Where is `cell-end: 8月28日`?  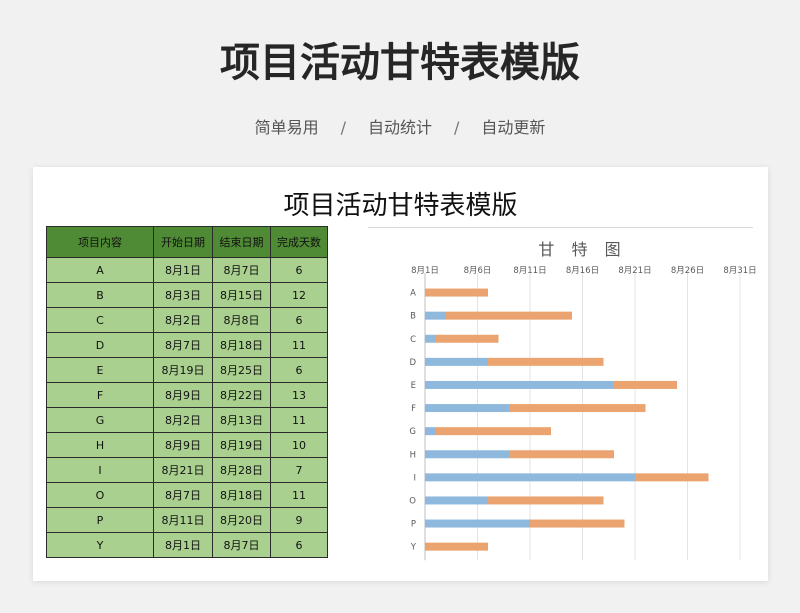 cell-end: 8月28日 is located at coordinates (241, 470).